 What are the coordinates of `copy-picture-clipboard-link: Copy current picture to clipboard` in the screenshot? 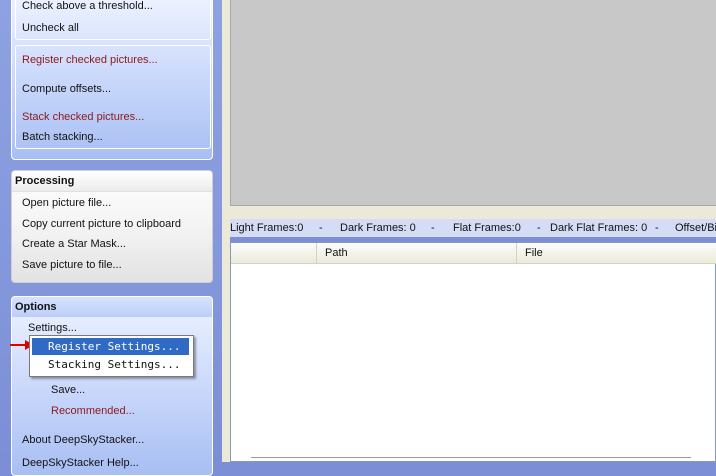 It's located at (101, 224).